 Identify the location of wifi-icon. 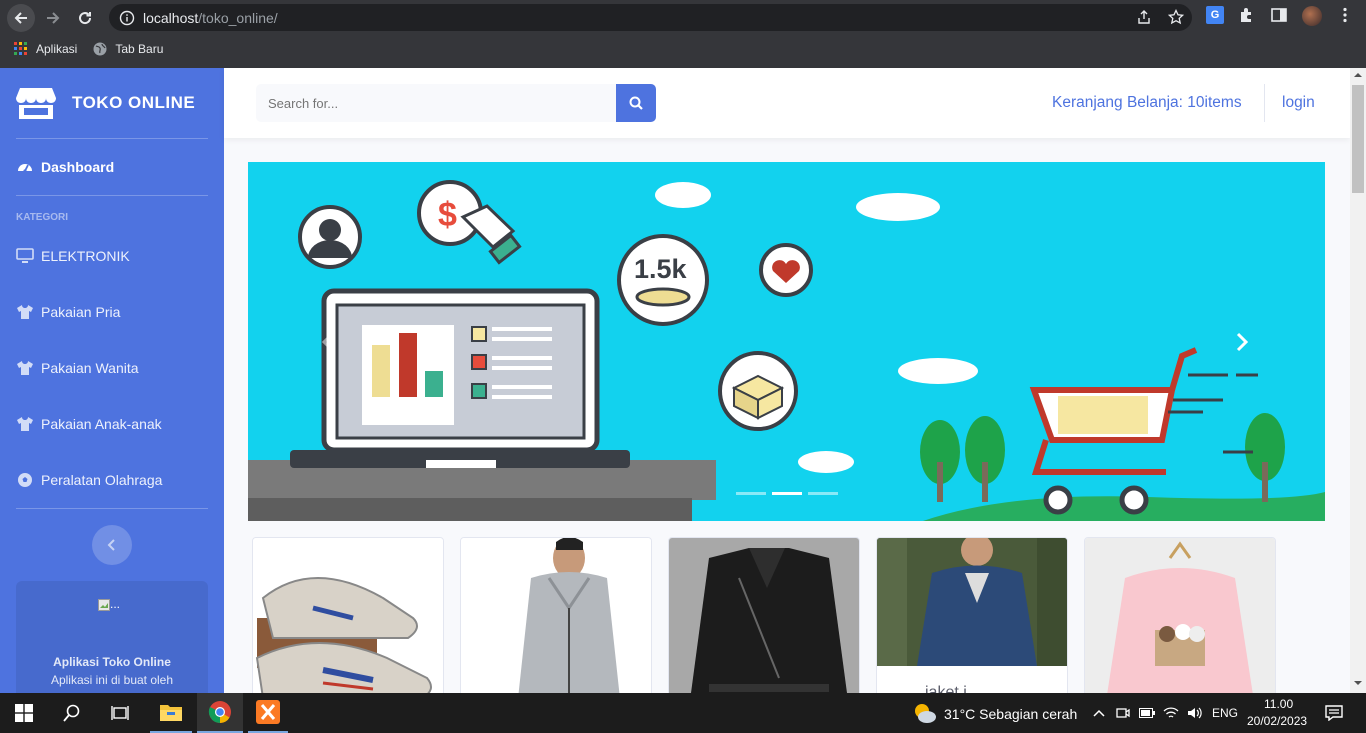
(1171, 713).